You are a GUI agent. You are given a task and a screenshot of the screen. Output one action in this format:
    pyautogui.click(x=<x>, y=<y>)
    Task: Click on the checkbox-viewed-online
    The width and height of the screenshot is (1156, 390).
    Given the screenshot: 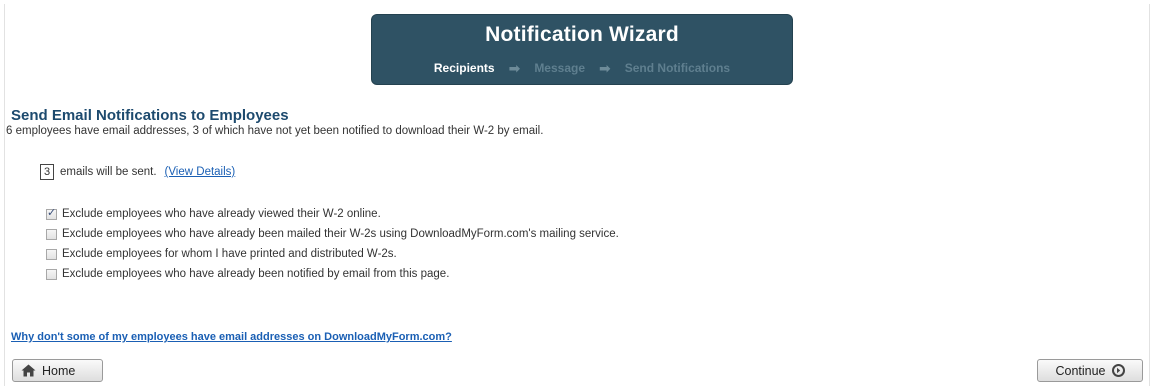 What is the action you would take?
    pyautogui.click(x=51, y=213)
    